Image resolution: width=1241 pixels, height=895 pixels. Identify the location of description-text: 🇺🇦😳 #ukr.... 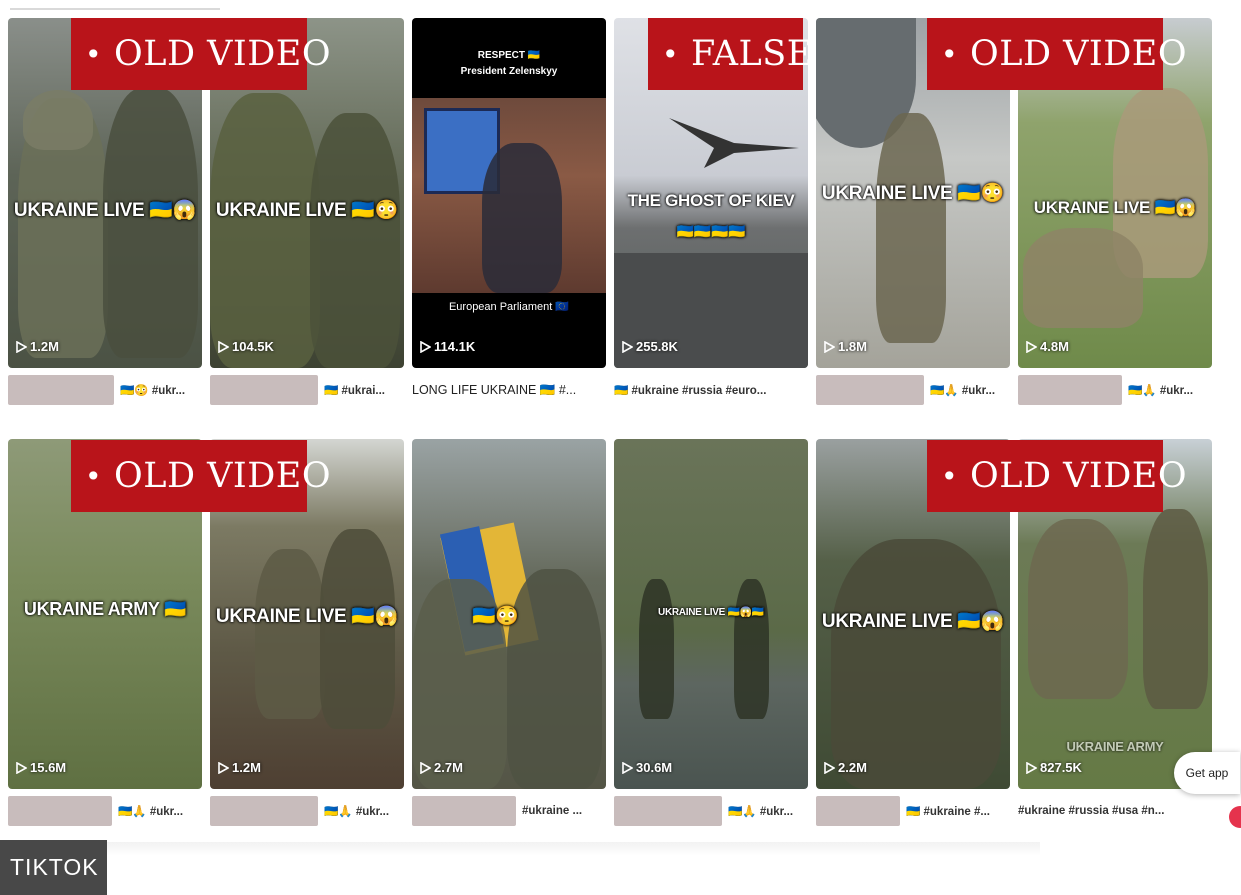
(153, 391).